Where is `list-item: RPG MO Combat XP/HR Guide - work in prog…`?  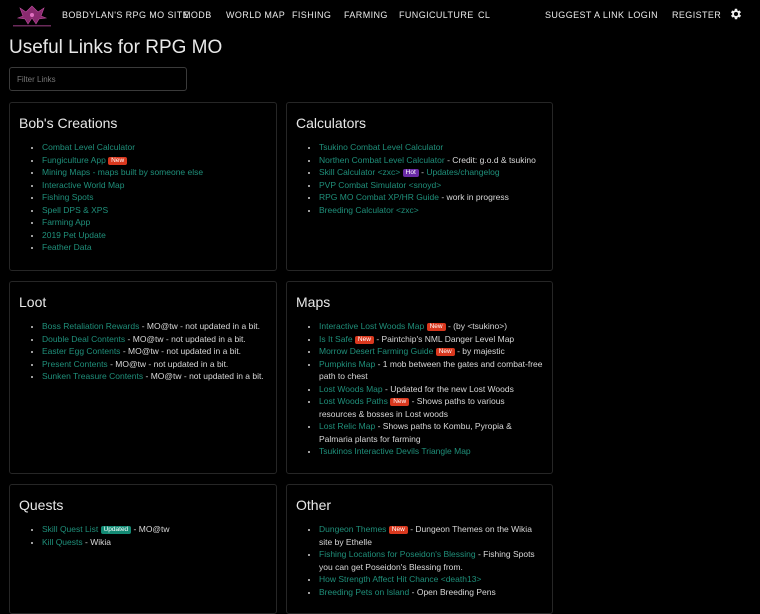
list-item: RPG MO Combat XP/HR Guide - work in prog… is located at coordinates (431, 197).